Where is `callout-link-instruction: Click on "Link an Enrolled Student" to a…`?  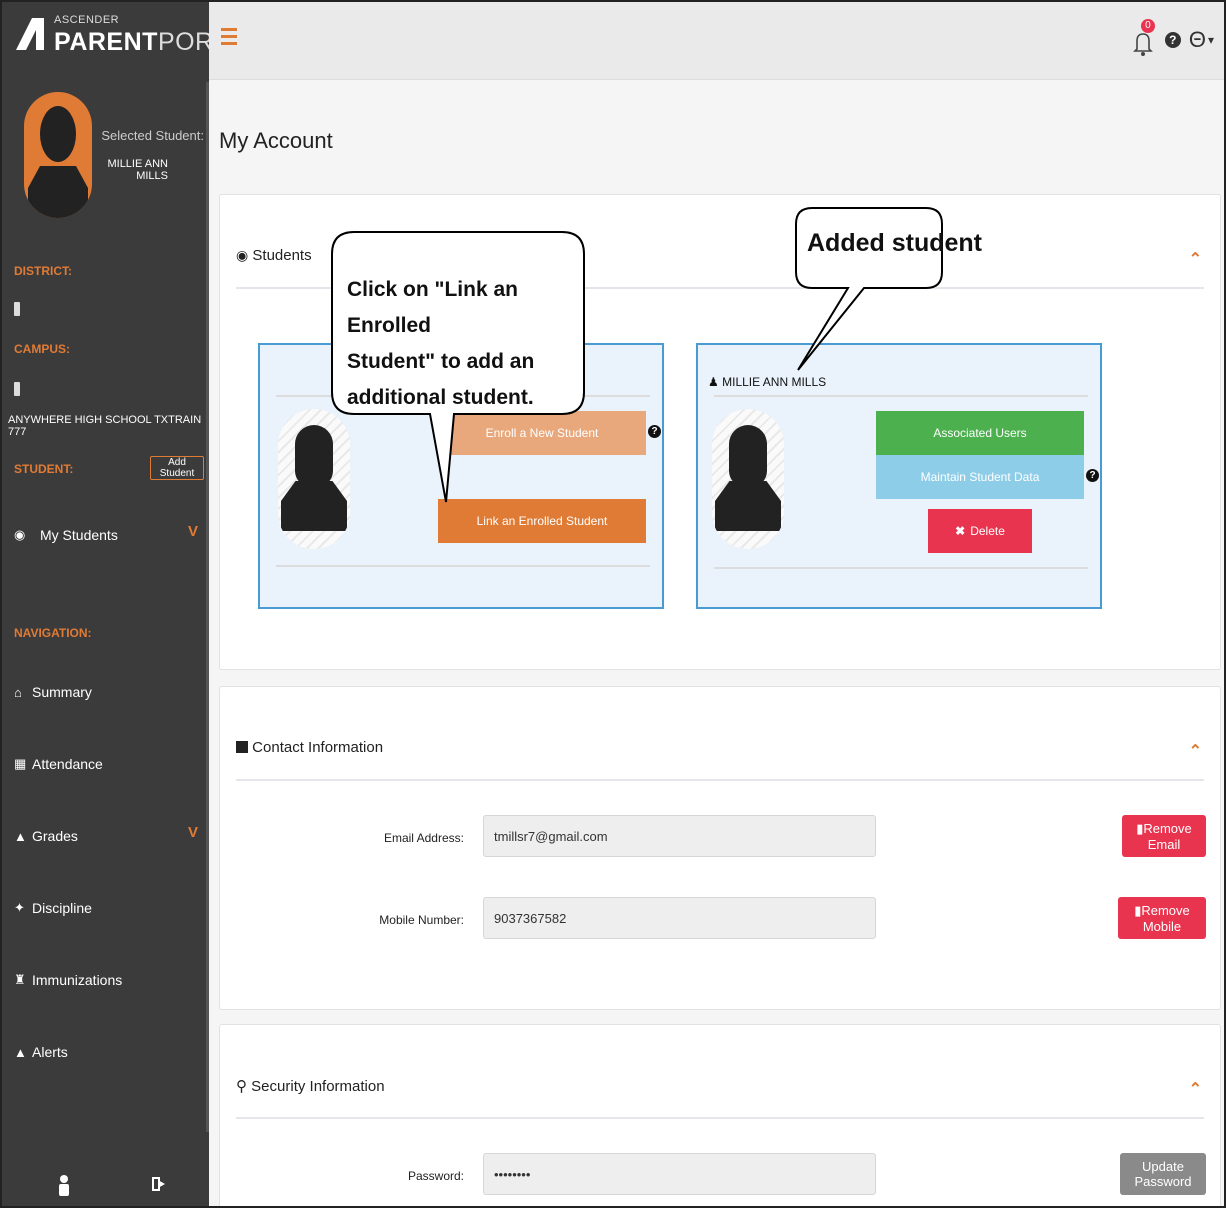
callout-link-instruction: Click on "Link an Enrolled Student" to a… is located at coordinates (441, 343).